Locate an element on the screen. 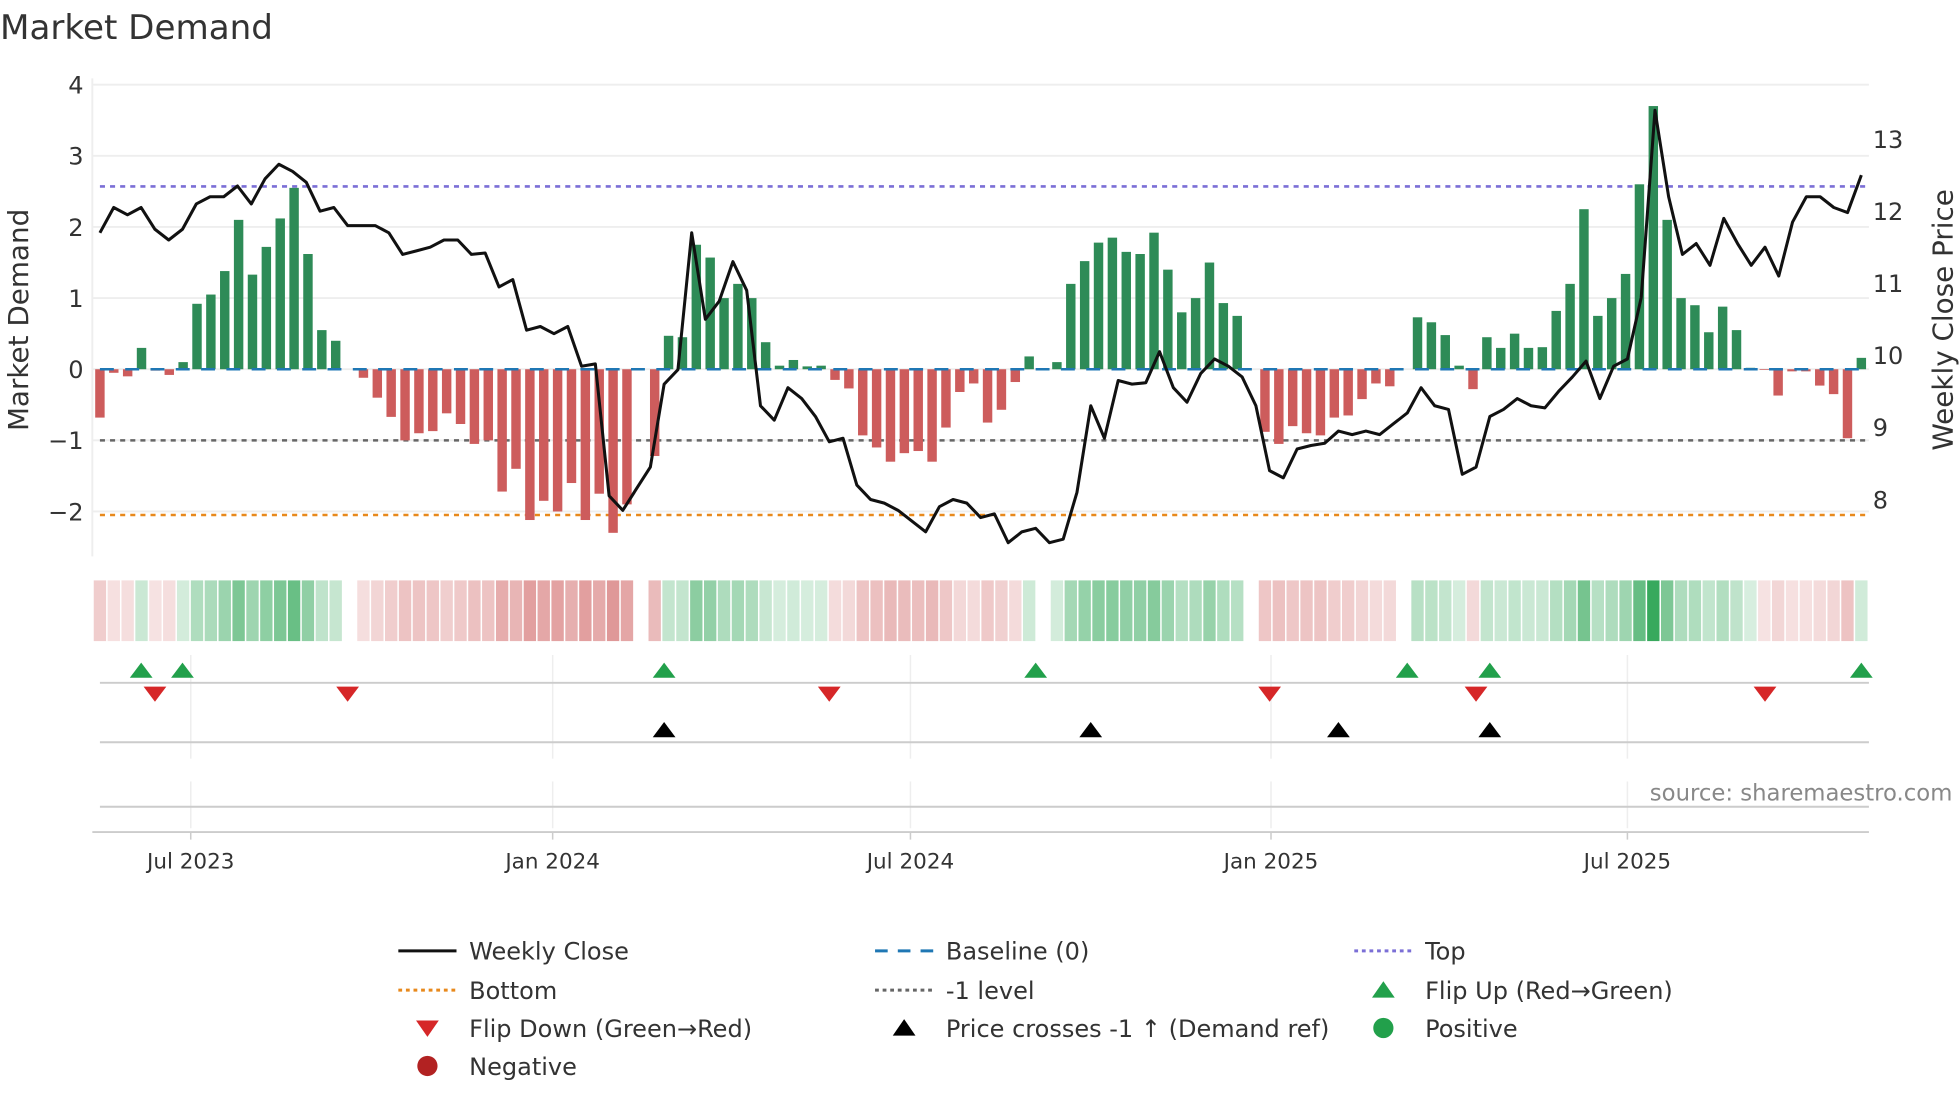 This screenshot has width=1960, height=1106. legend-price-crosses-1-demand-ref-label: Price crosses -1 ↑ (Demand ref) is located at coordinates (1138, 1029).